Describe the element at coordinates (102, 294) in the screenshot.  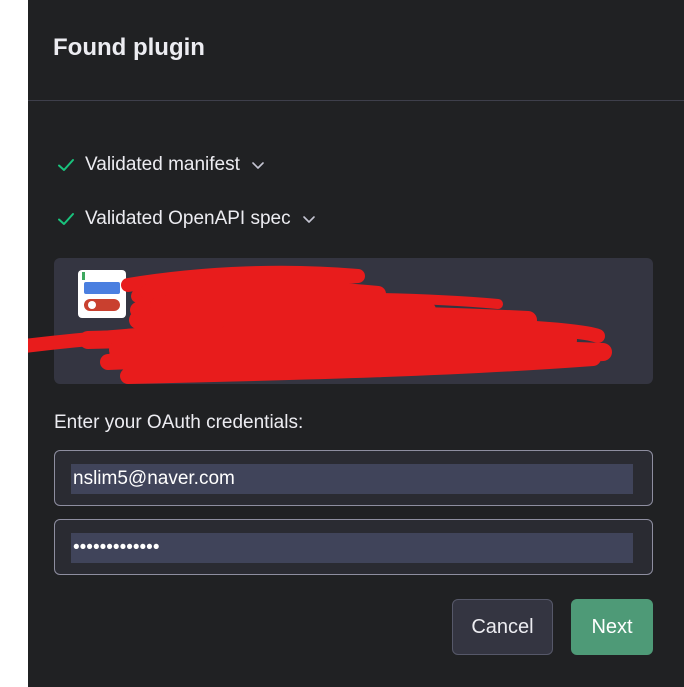
I see `plugin-logo-icon` at that location.